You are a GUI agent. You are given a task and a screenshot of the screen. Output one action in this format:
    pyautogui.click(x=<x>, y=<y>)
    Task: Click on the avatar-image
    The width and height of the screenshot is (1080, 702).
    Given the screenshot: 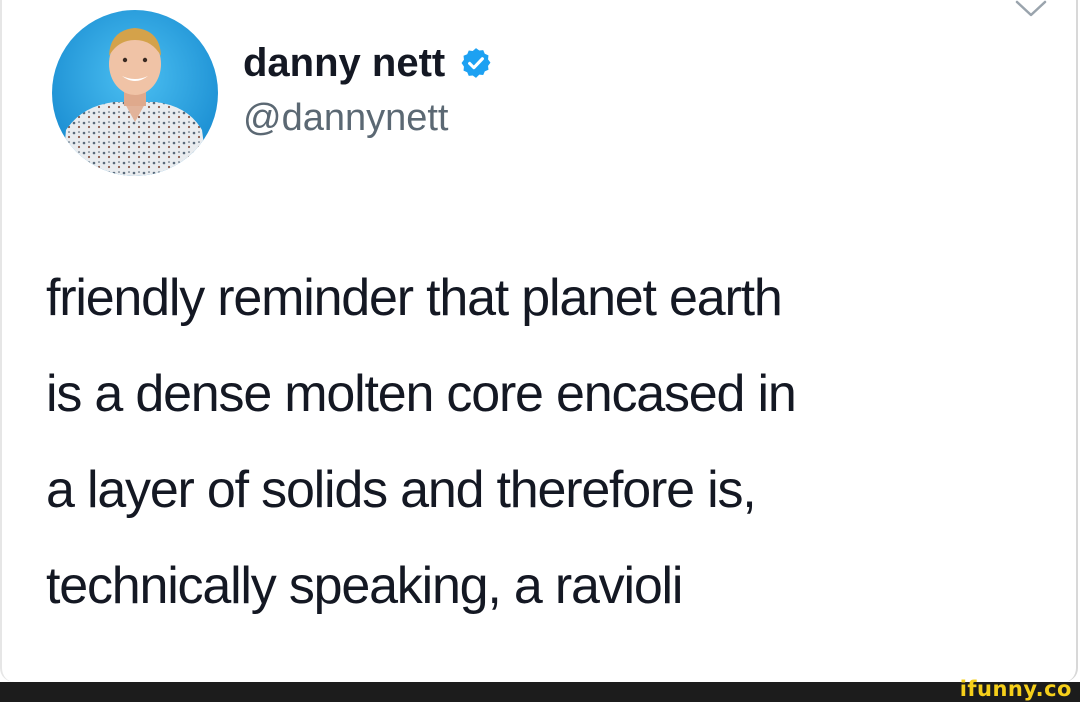 What is the action you would take?
    pyautogui.click(x=135, y=93)
    